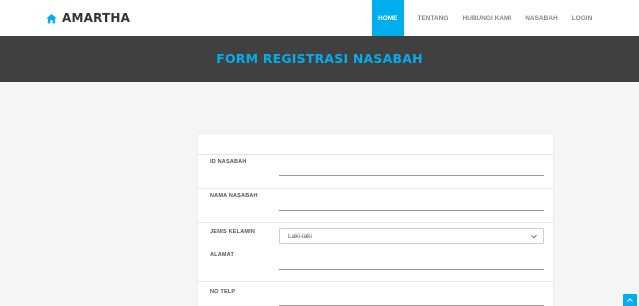 This screenshot has height=306, width=639. I want to click on jenis-kelamin-select: Laki-laki, so click(411, 236).